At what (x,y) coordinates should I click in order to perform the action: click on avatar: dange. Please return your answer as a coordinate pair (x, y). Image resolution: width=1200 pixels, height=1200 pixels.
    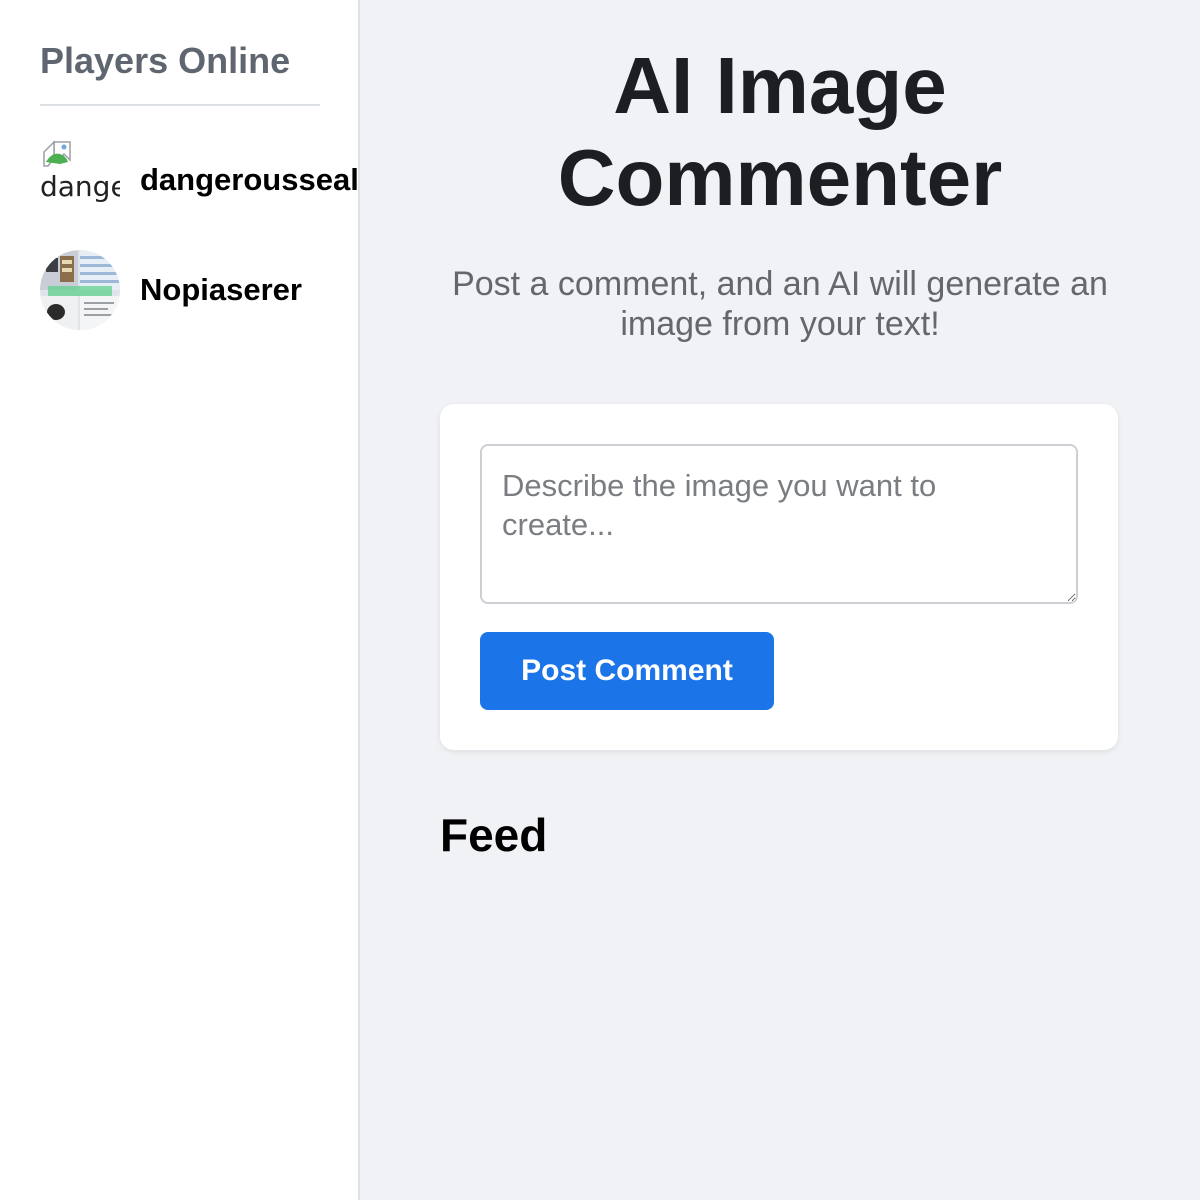
    Looking at the image, I should click on (80, 180).